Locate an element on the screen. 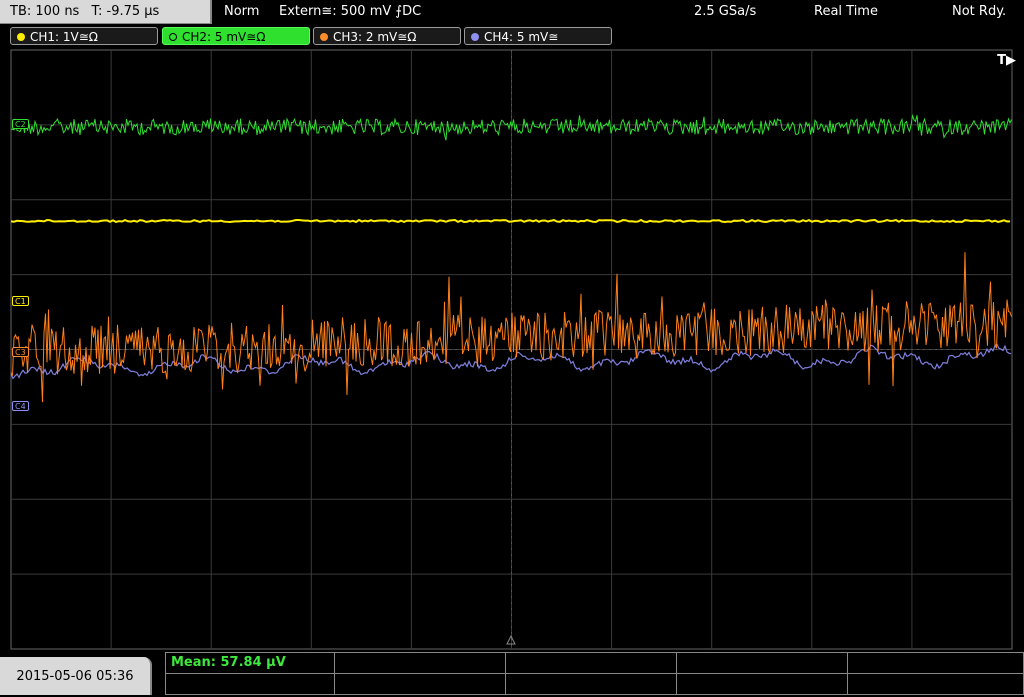 The height and width of the screenshot is (697, 1024). ch1-marker: C1 is located at coordinates (20, 301).